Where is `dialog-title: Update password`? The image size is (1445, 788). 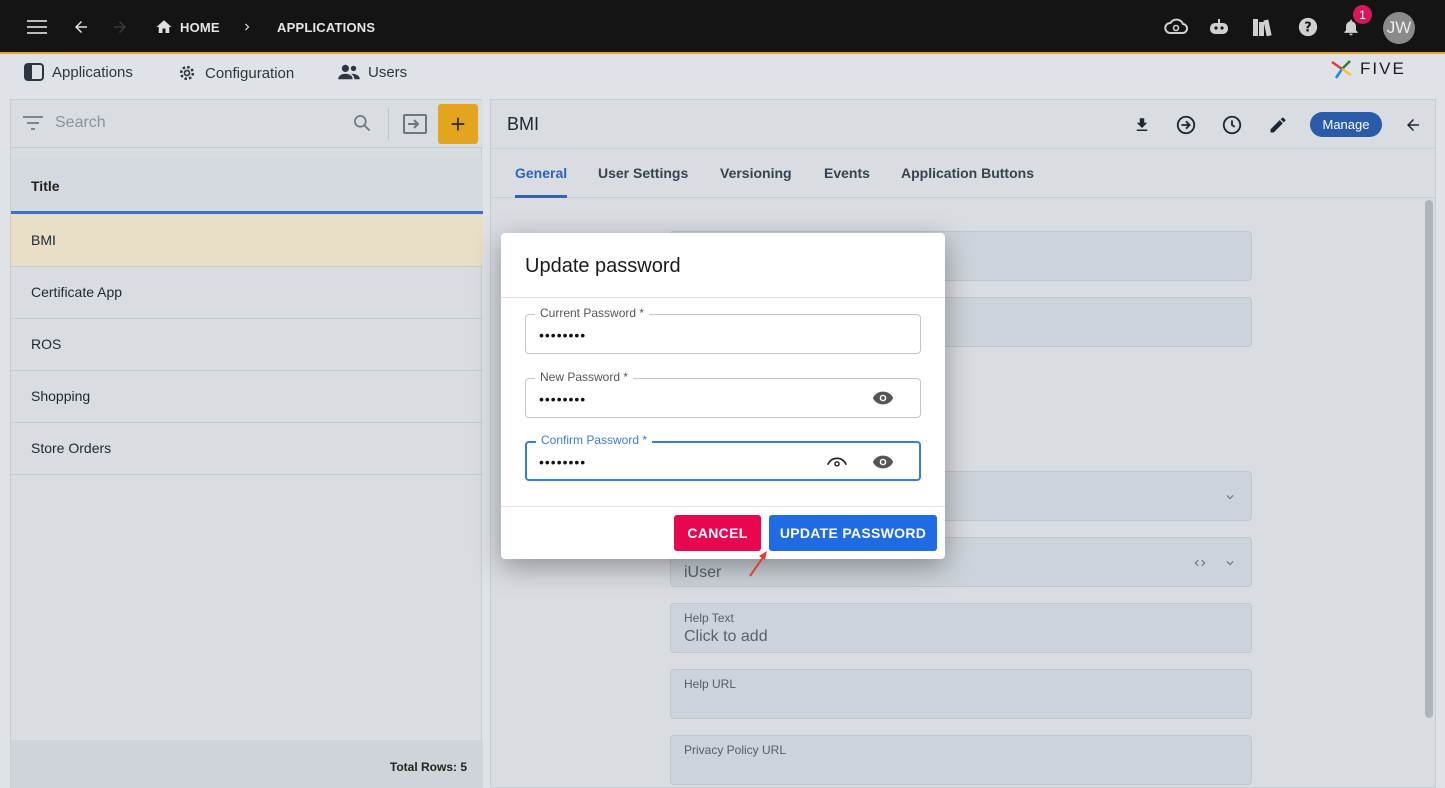
dialog-title: Update password is located at coordinates (603, 266).